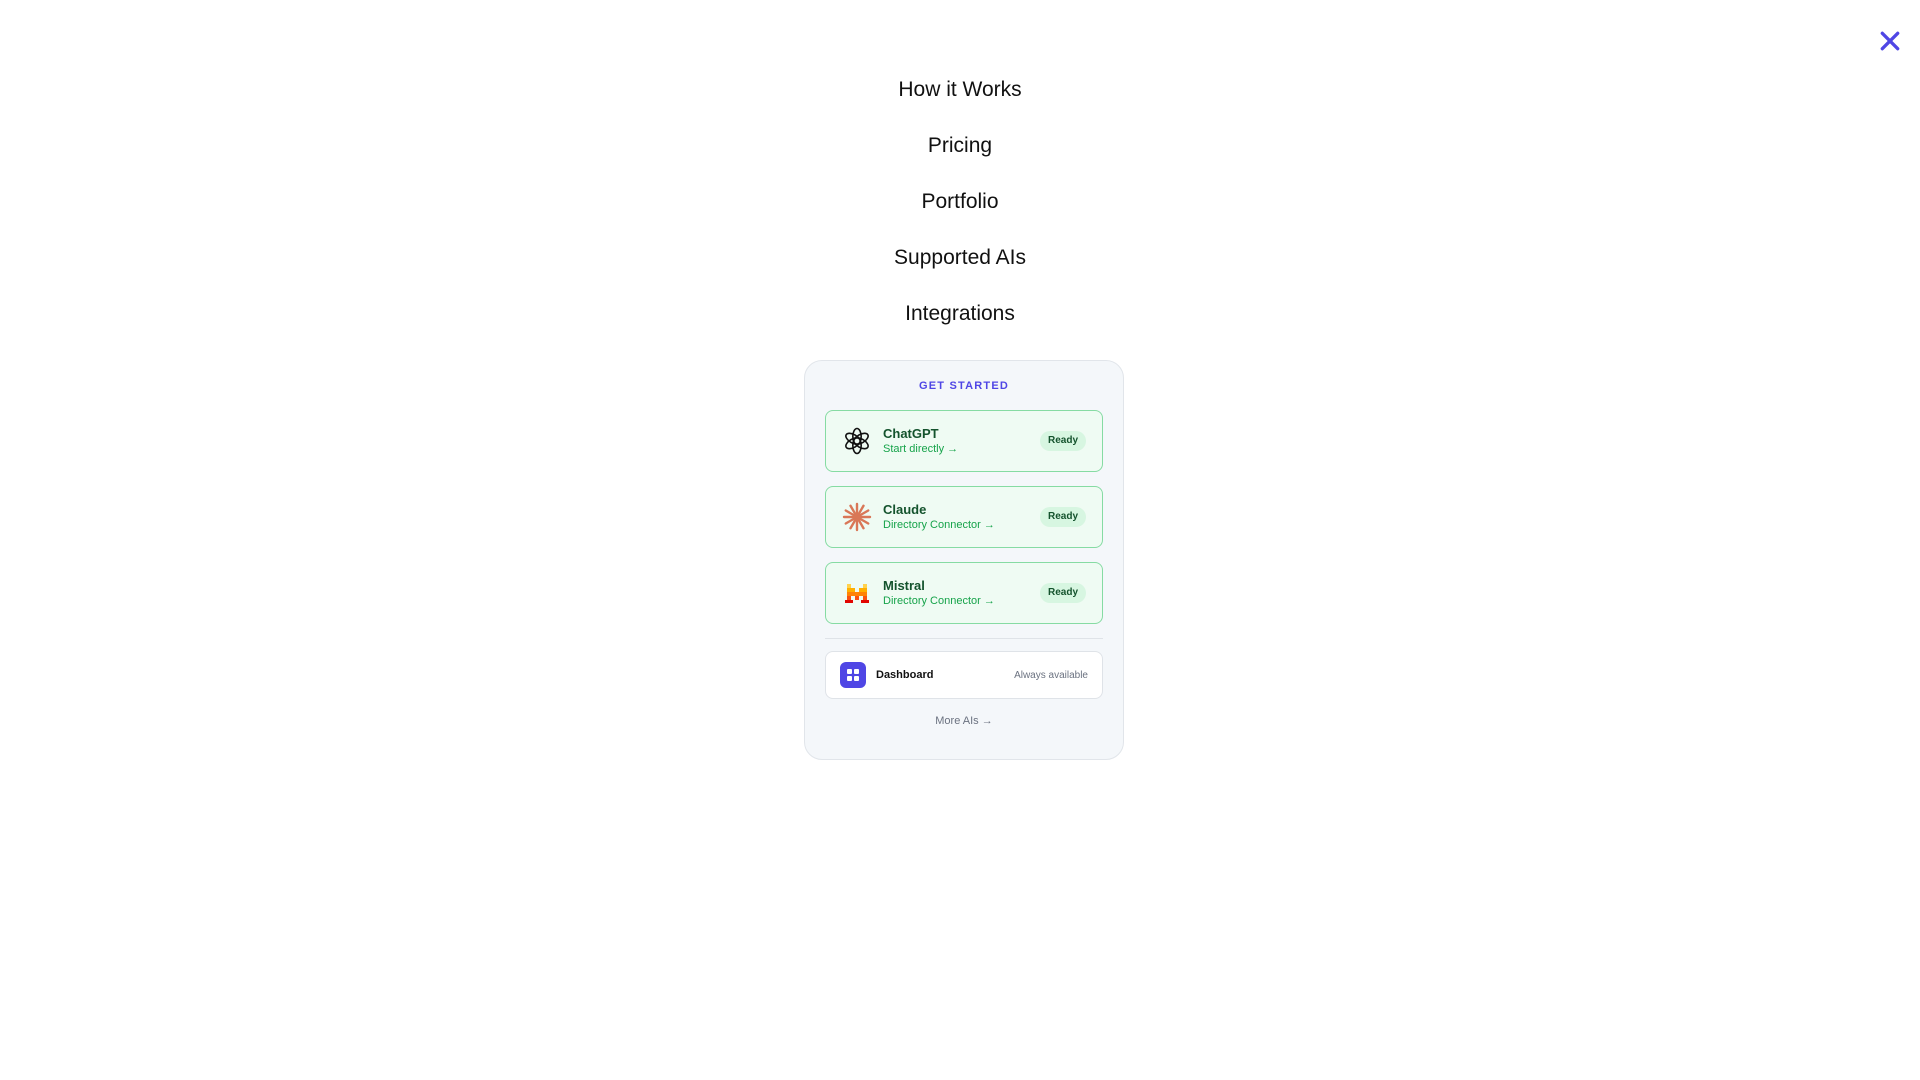 The height and width of the screenshot is (1080, 1920). What do you see at coordinates (857, 517) in the screenshot?
I see `claude-logo-icon` at bounding box center [857, 517].